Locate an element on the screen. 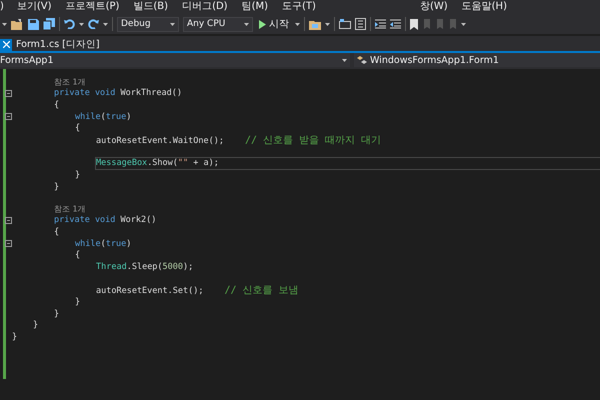  document-icon is located at coordinates (360, 24).